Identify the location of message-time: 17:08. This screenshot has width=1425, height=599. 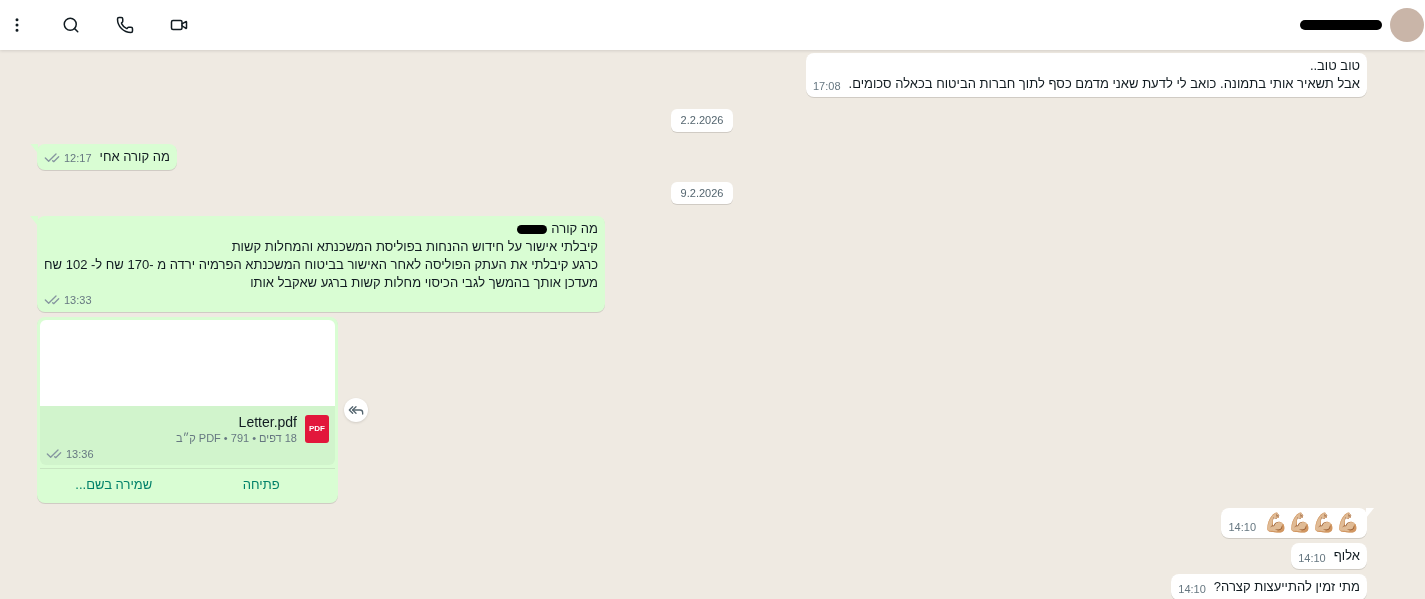
(827, 86).